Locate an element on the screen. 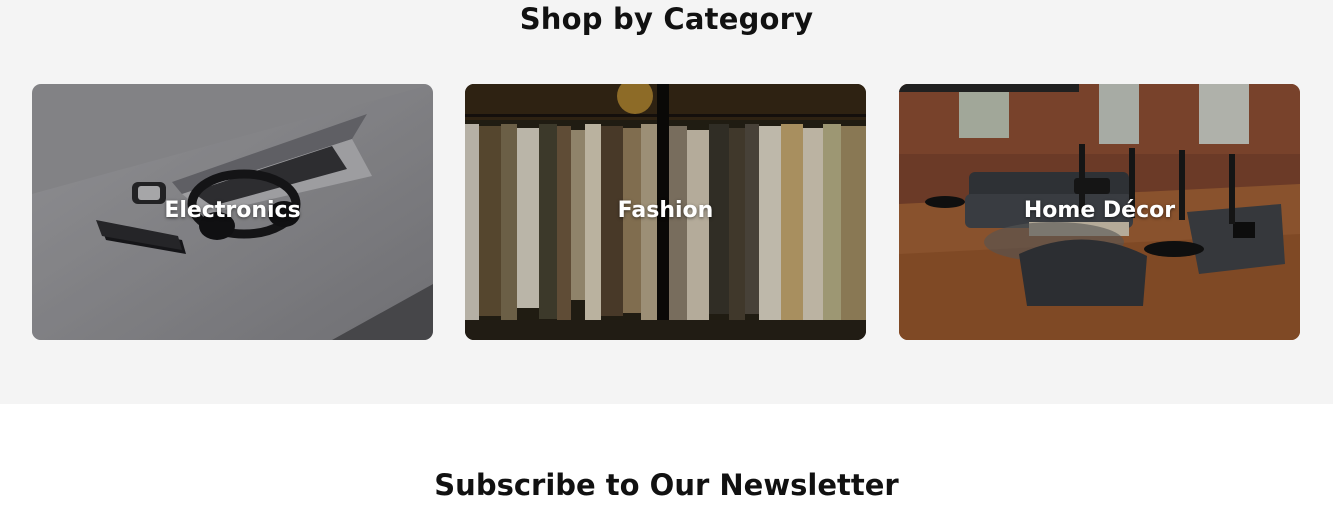  category-label-home-decor: Home Décor is located at coordinates (1099, 210).